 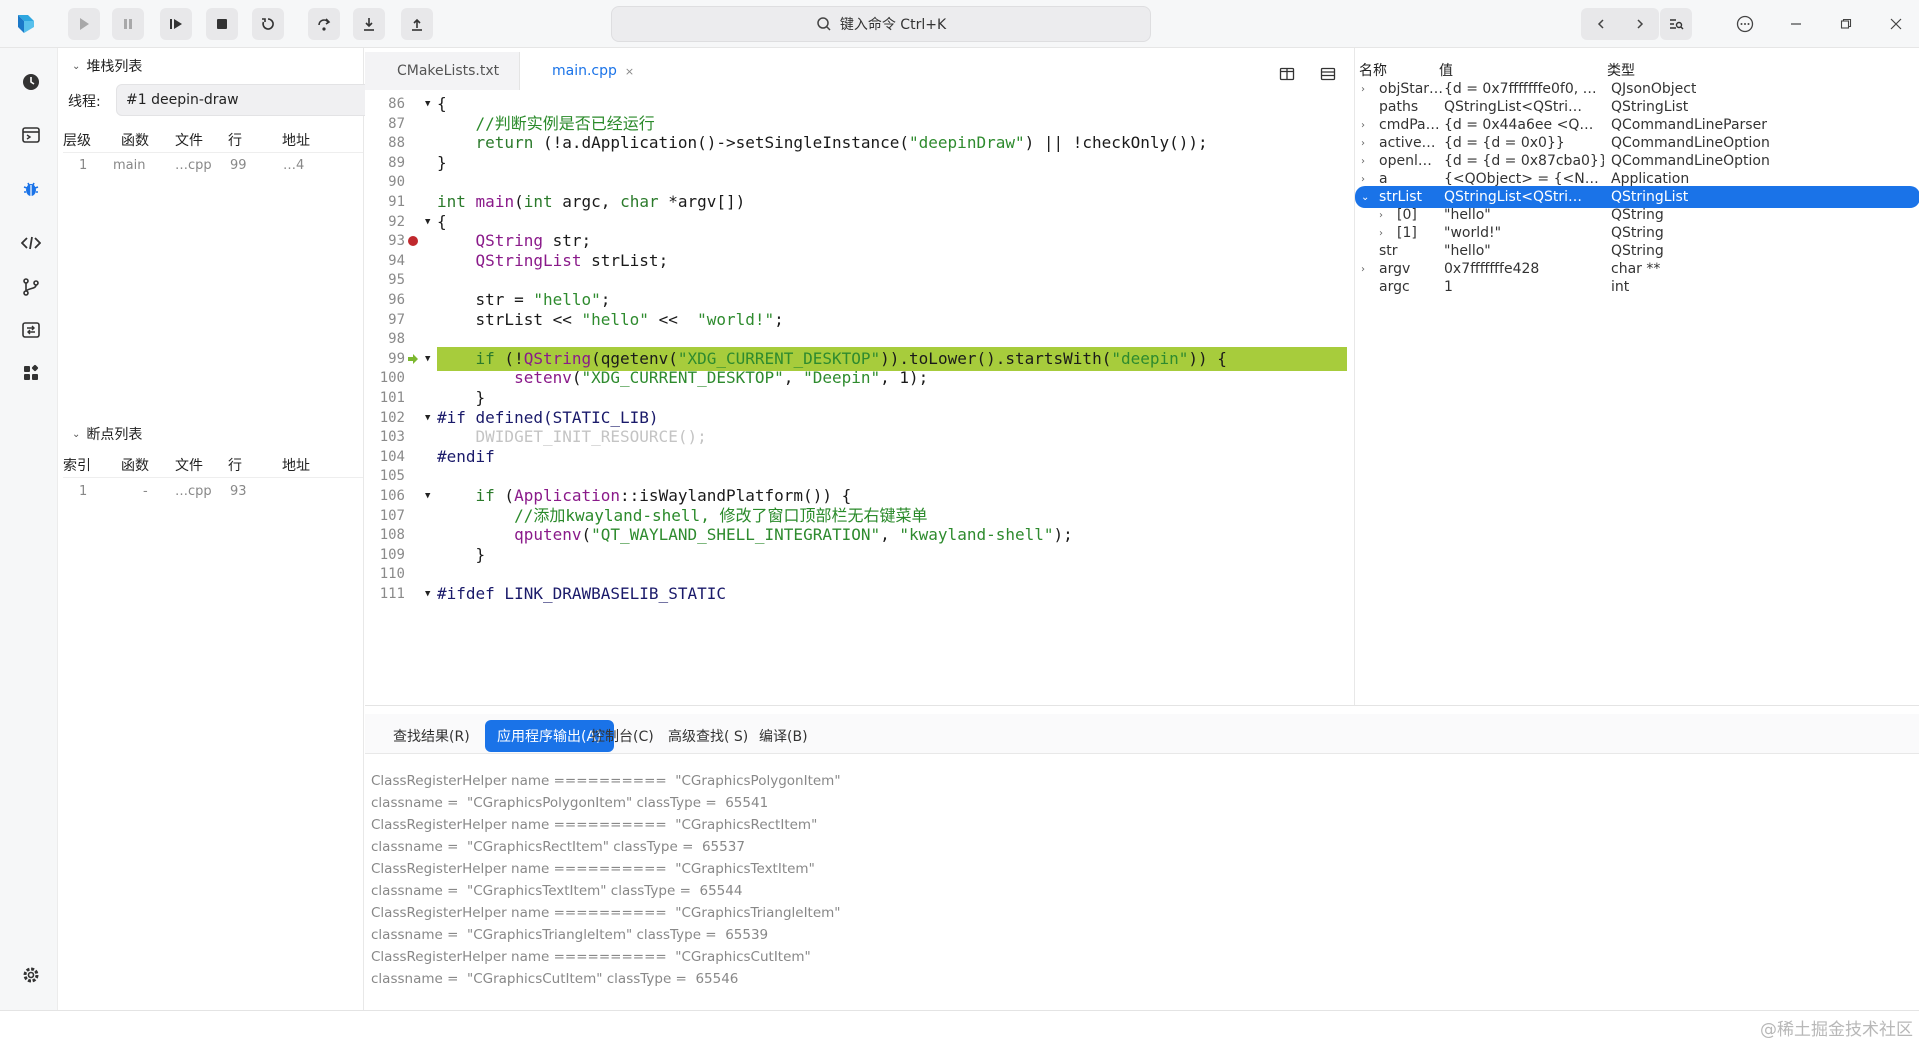 I want to click on restart-button, so click(x=268, y=24).